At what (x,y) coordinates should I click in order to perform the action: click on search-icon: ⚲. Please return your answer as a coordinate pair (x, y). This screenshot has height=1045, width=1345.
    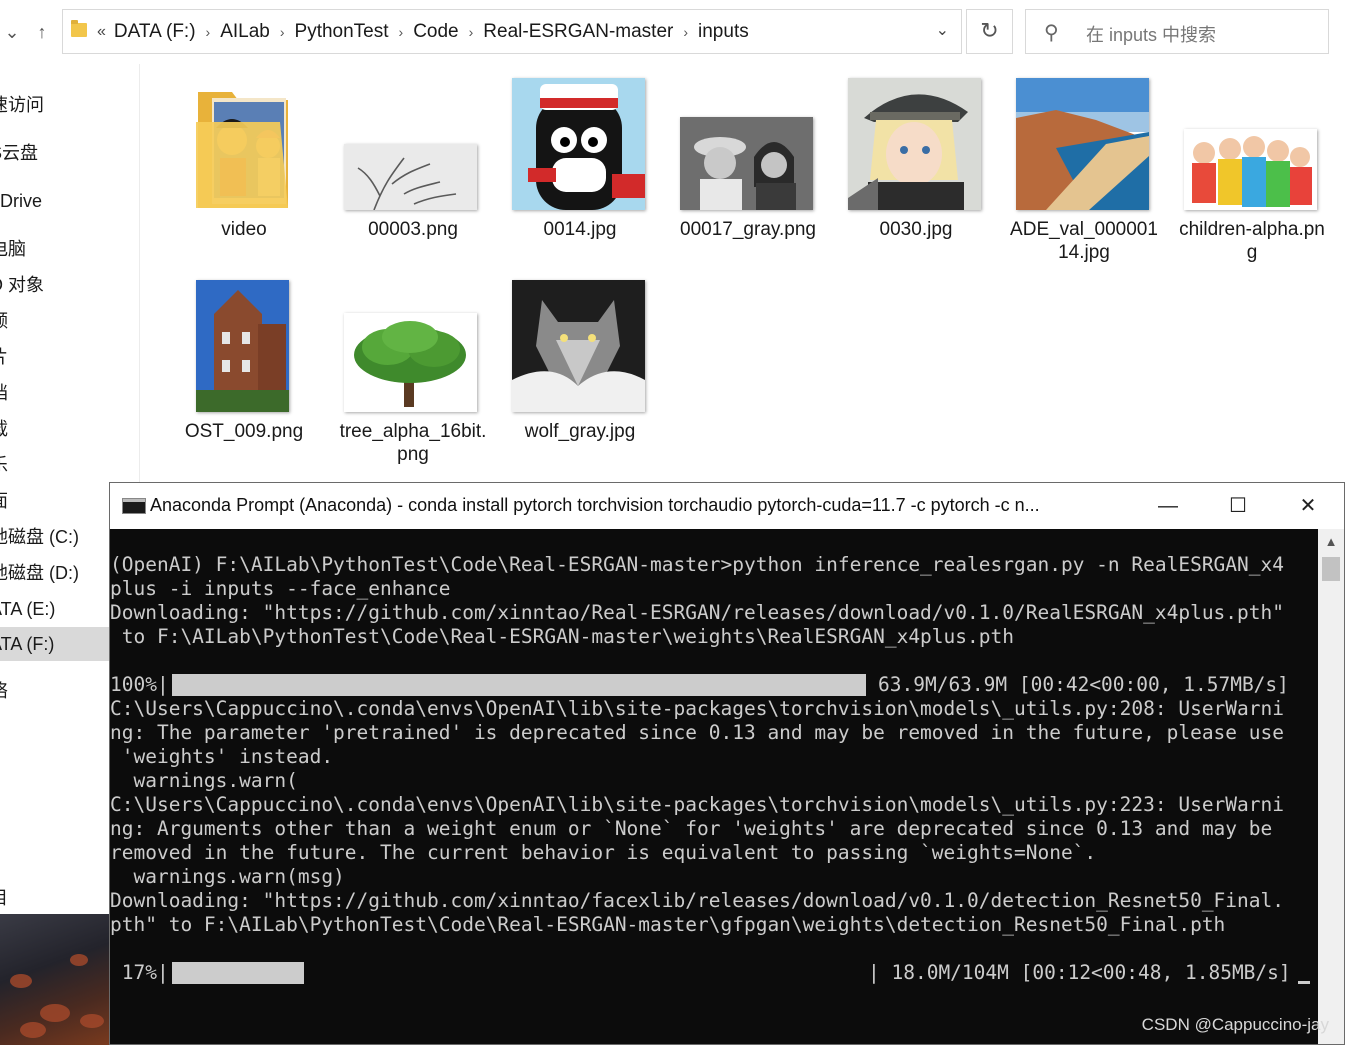
    Looking at the image, I should click on (1051, 33).